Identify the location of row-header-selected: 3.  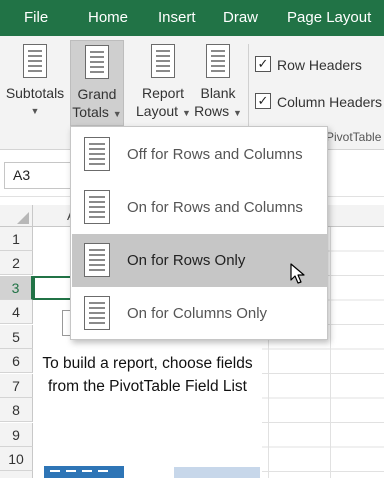
(16, 288).